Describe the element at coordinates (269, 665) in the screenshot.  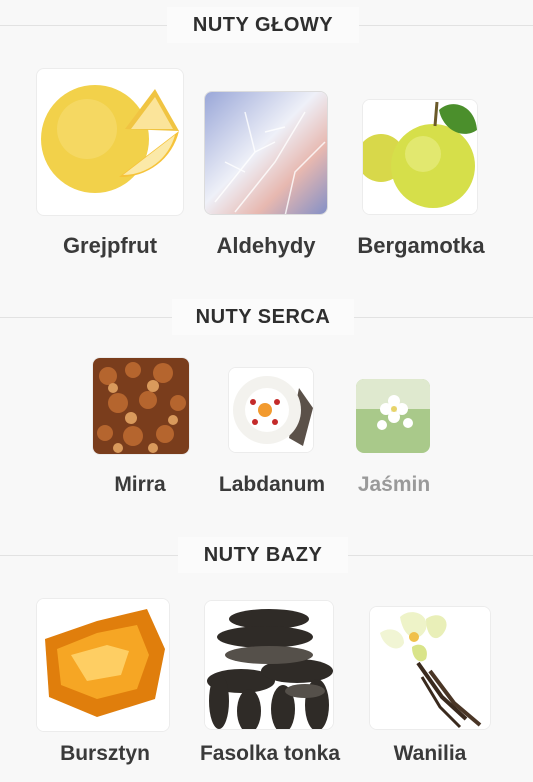
I see `tonka-bean-image` at that location.